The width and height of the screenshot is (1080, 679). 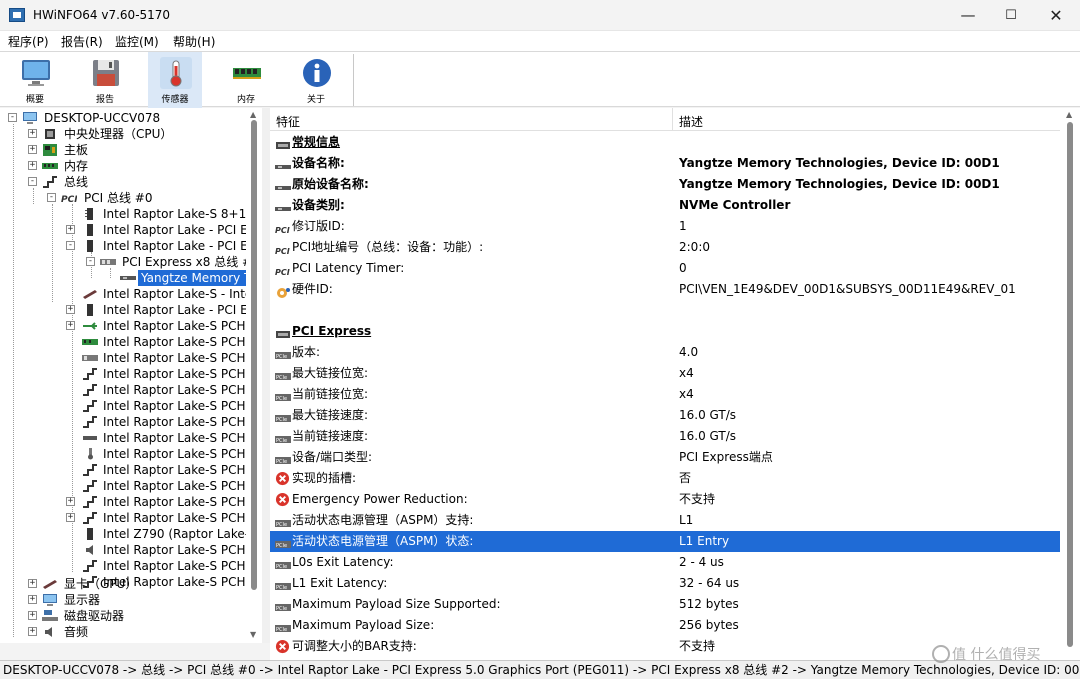 I want to click on pci-icon: PCI, so click(x=283, y=270).